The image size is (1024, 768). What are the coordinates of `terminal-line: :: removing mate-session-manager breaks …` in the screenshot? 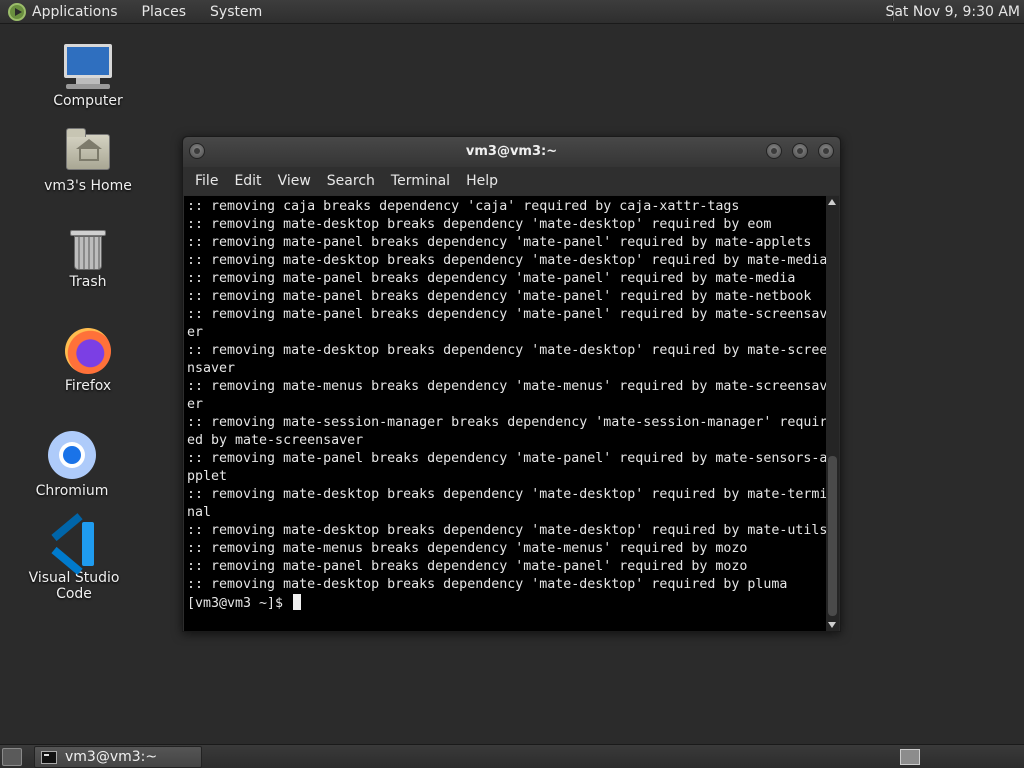 It's located at (507, 422).